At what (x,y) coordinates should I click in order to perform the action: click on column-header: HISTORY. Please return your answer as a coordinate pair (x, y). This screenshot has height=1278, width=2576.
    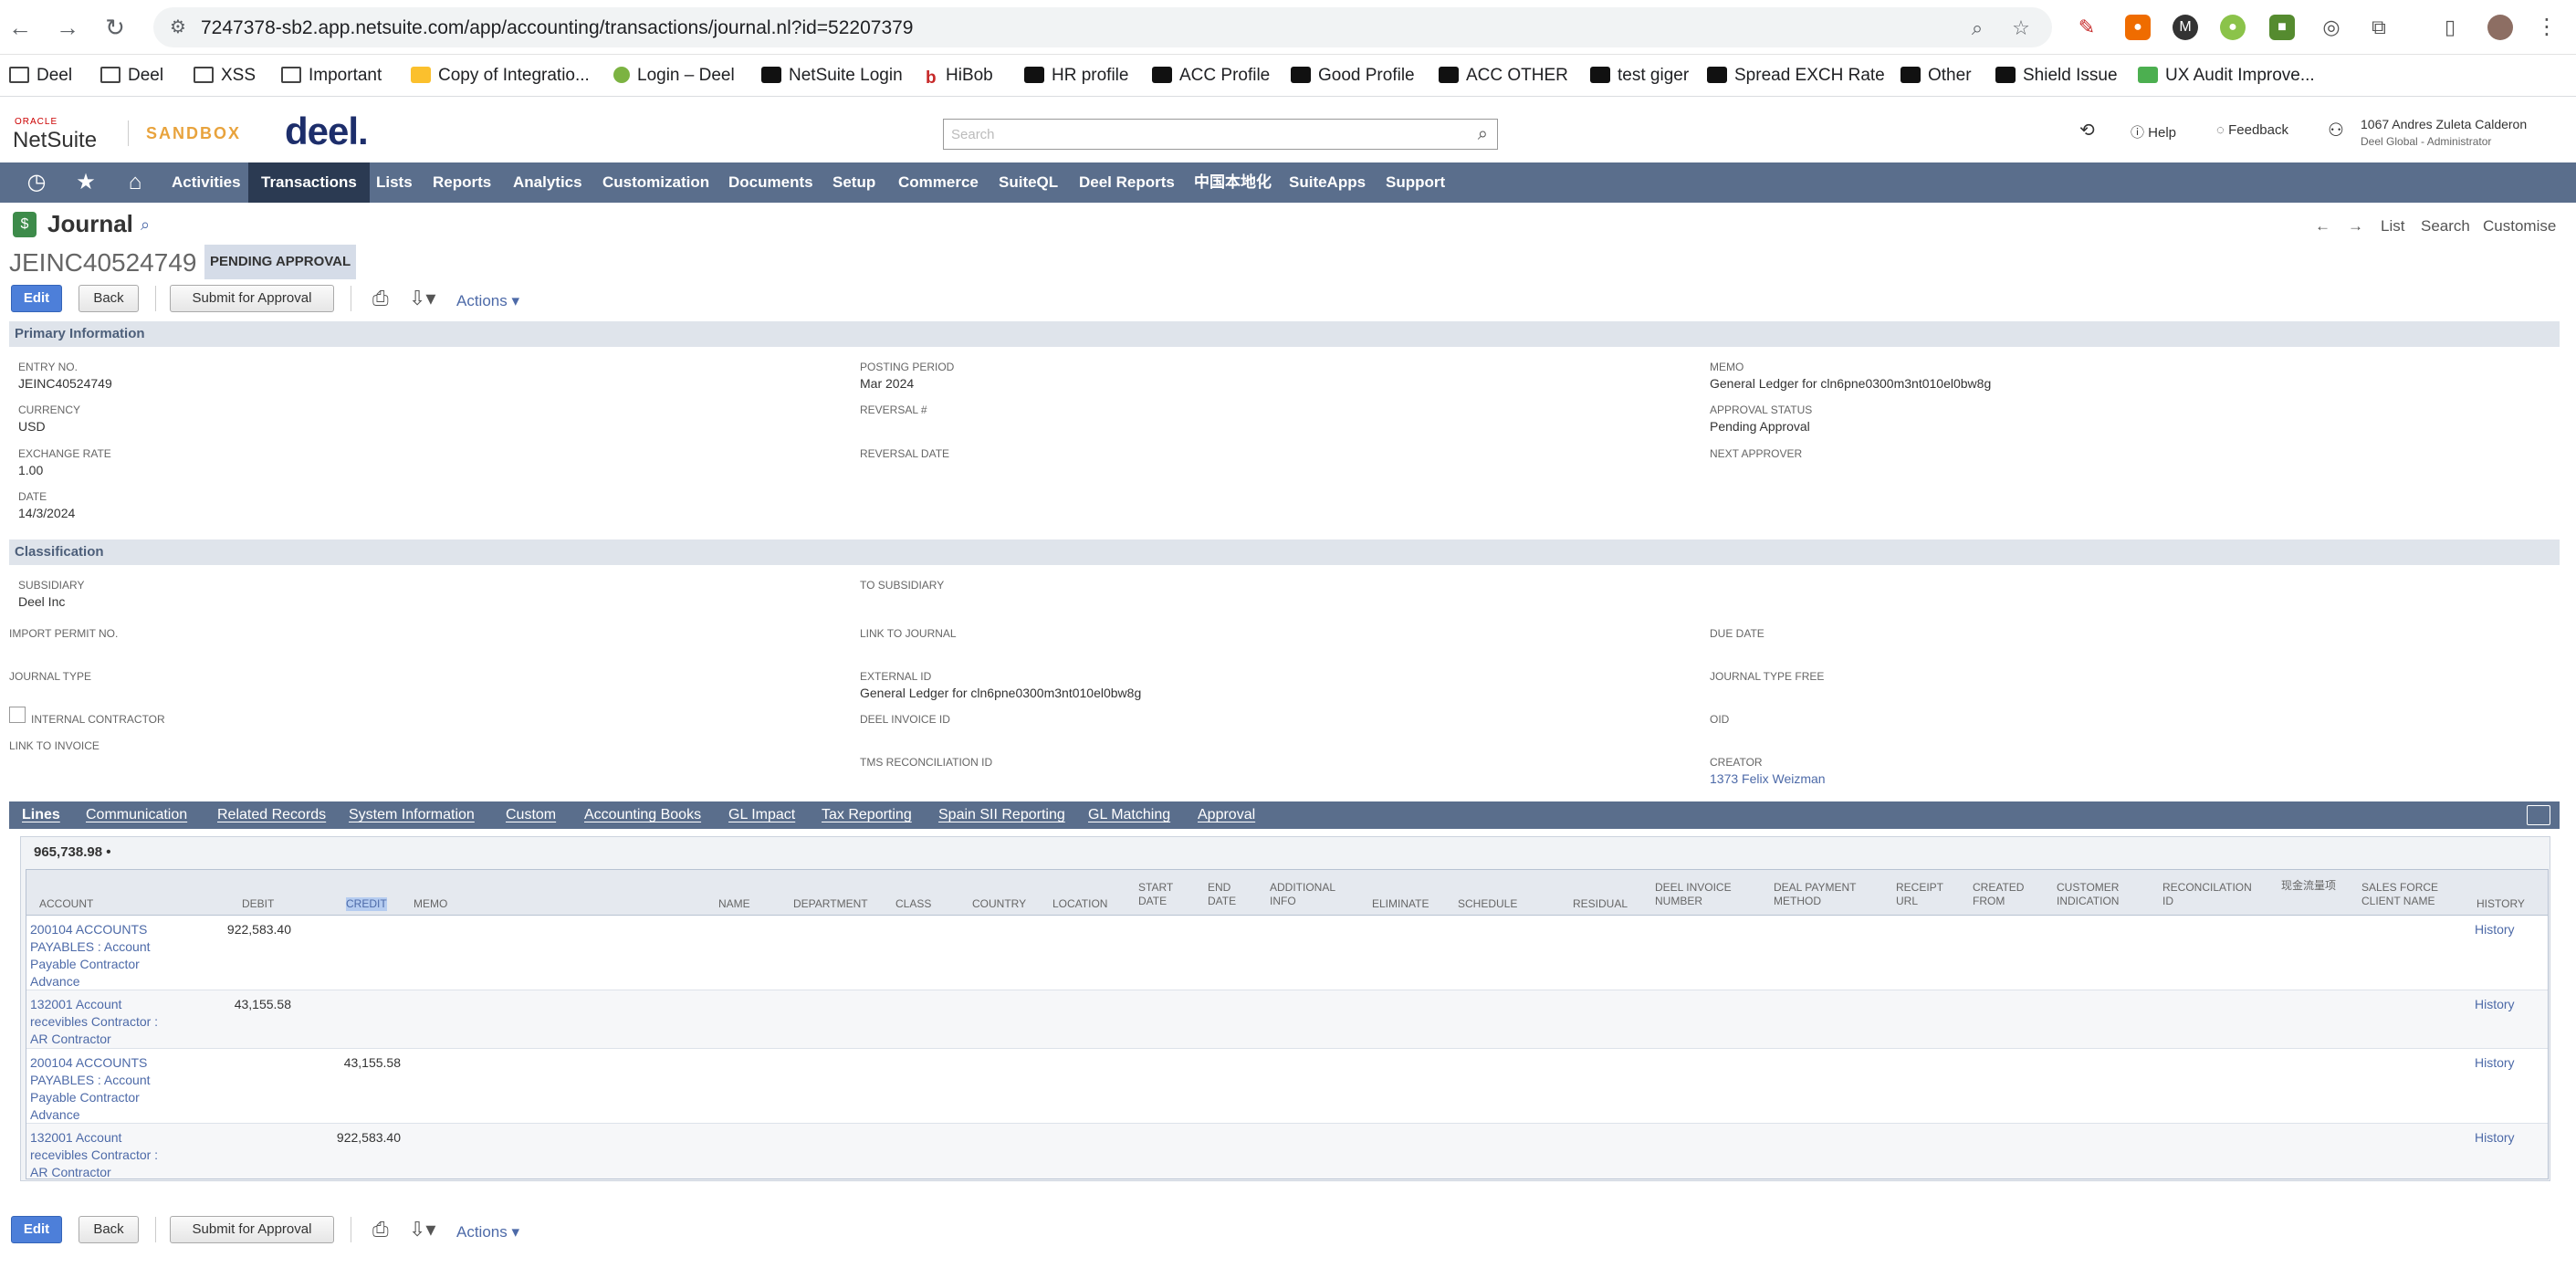
    Looking at the image, I should click on (2501, 904).